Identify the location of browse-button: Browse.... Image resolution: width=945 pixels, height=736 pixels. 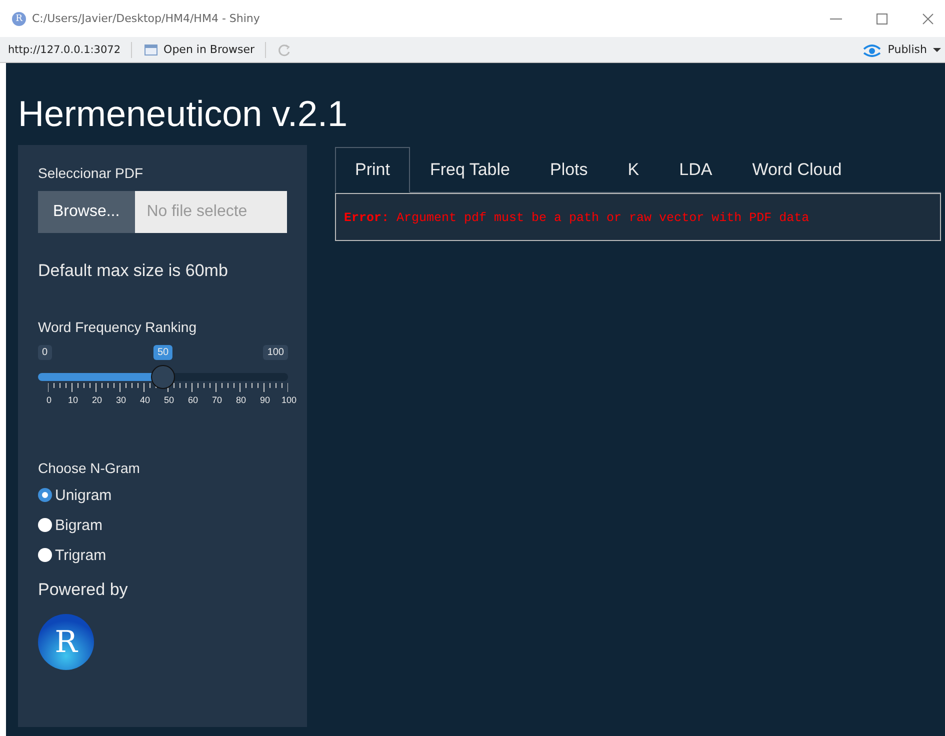
(86, 212).